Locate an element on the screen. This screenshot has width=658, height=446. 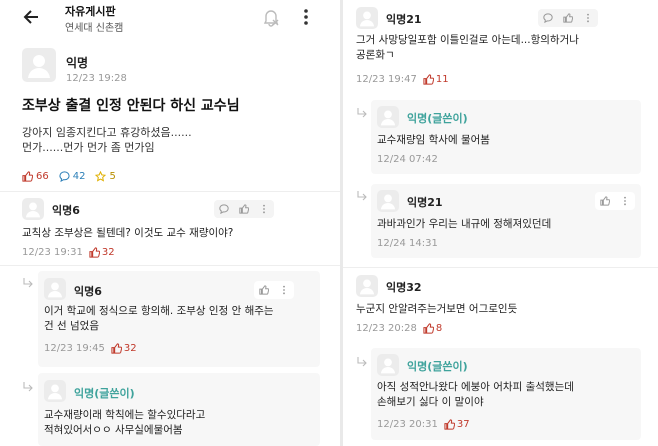
comment-time: 12/23 19:31 is located at coordinates (52, 252).